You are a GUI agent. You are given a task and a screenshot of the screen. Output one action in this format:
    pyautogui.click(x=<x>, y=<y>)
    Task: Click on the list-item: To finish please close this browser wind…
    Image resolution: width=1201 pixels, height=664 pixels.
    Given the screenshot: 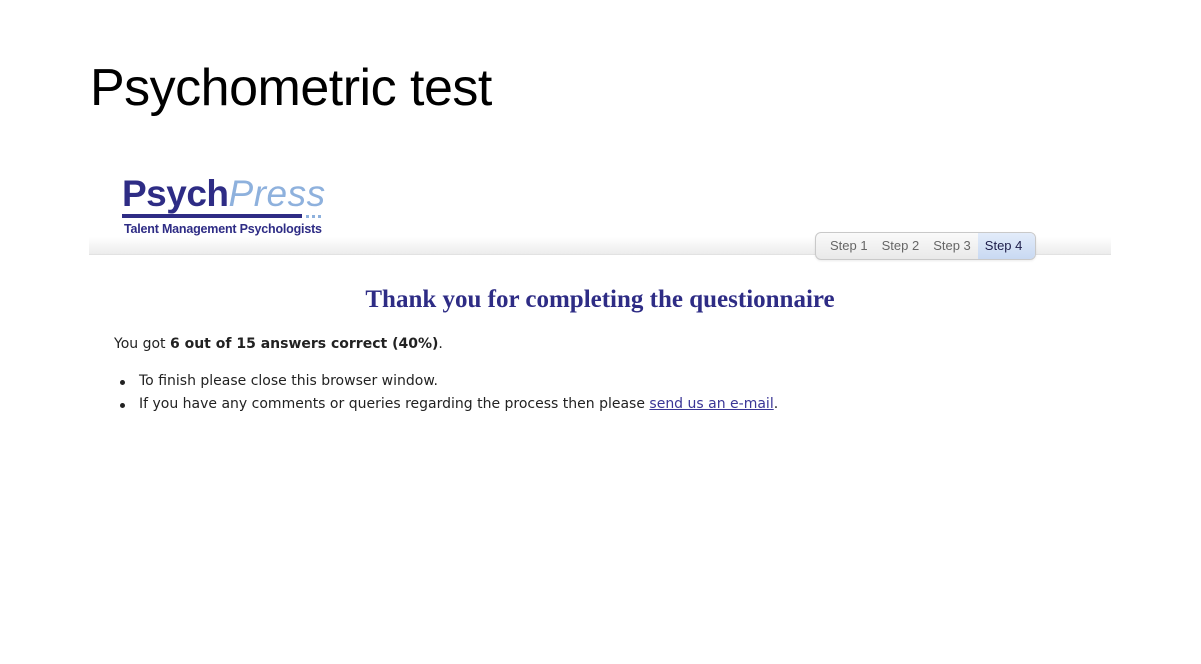 What is the action you would take?
    pyautogui.click(x=446, y=381)
    